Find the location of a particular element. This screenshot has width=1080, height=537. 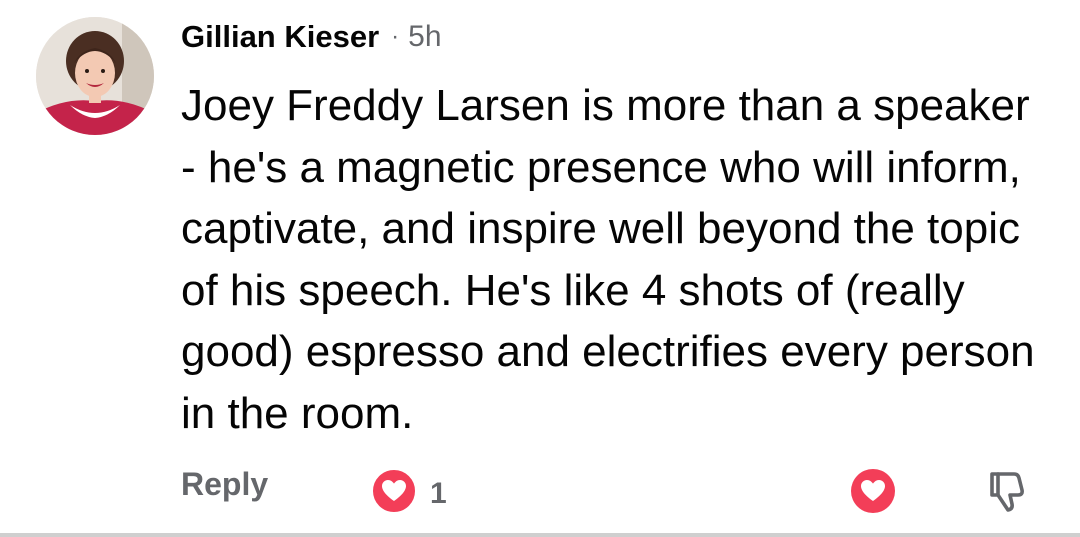

author-name: Gillian Kieser is located at coordinates (280, 37).